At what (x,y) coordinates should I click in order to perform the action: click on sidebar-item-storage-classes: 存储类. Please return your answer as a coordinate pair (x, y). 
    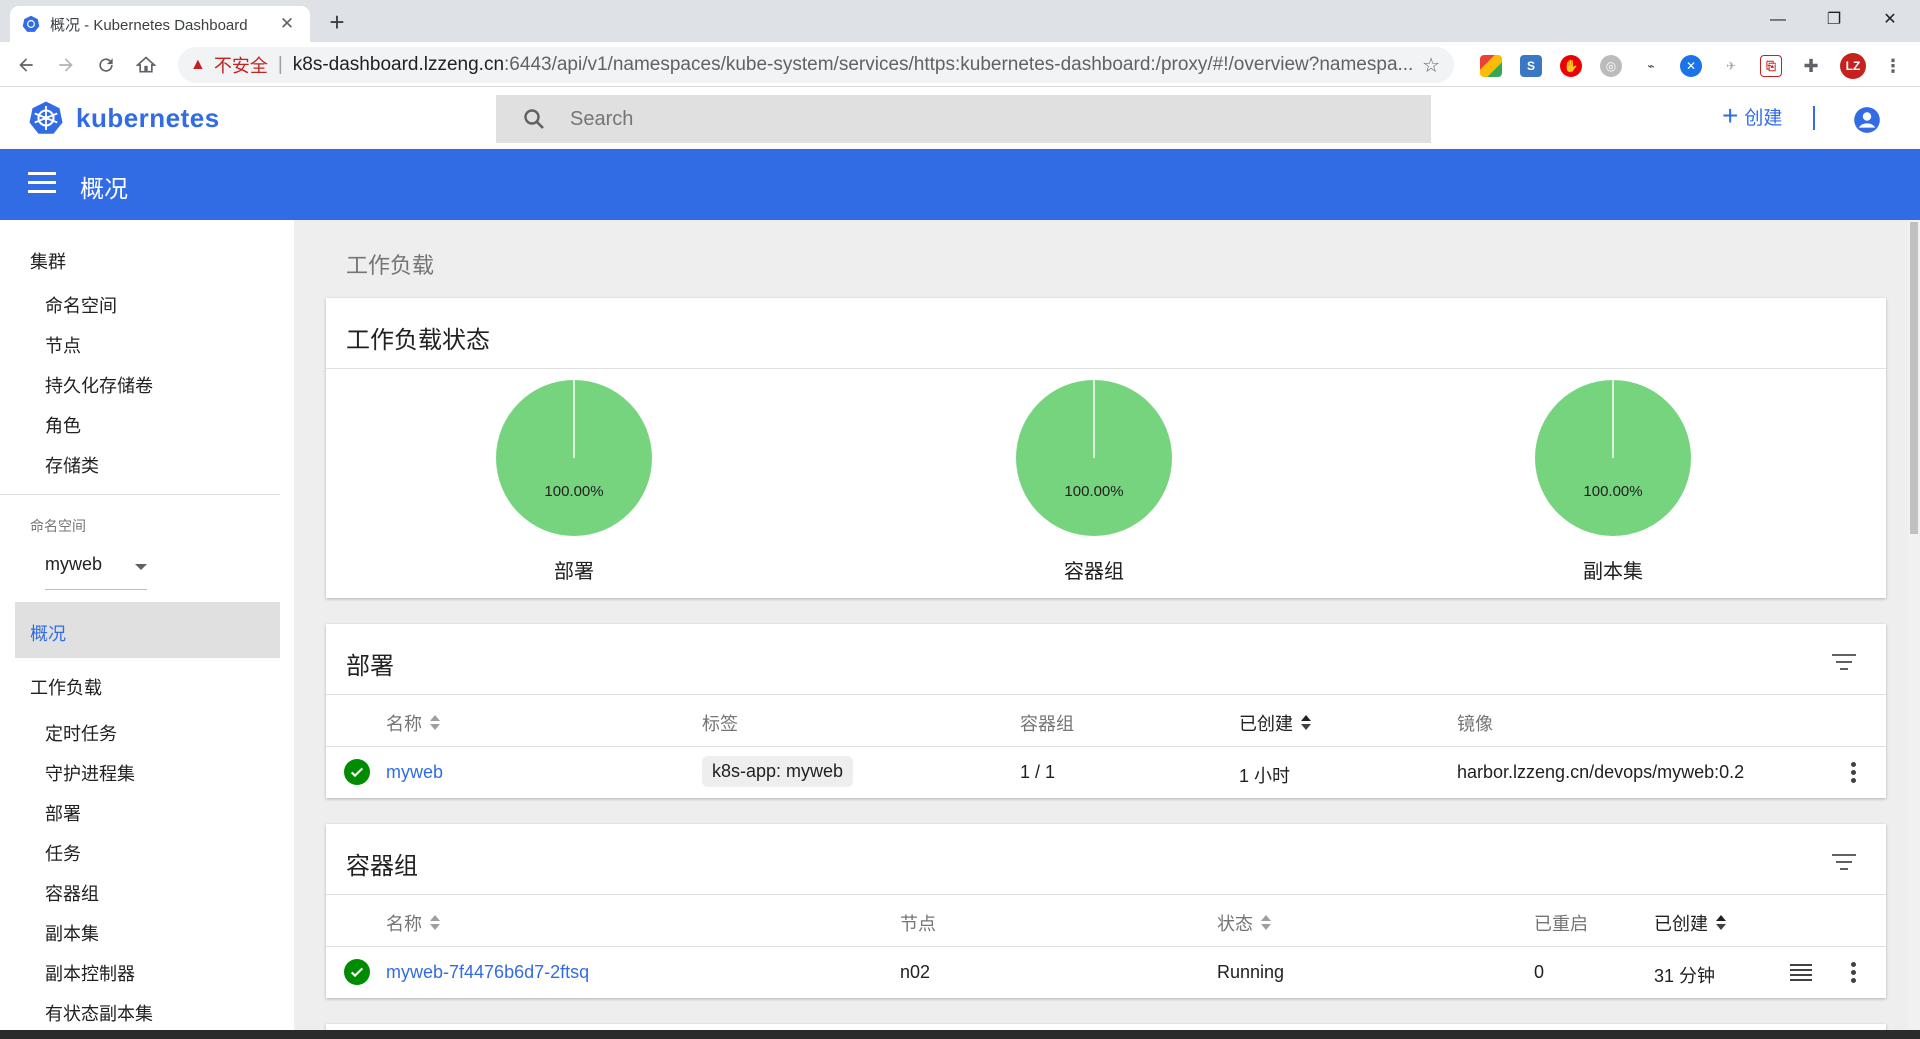
    Looking at the image, I should click on (72, 465).